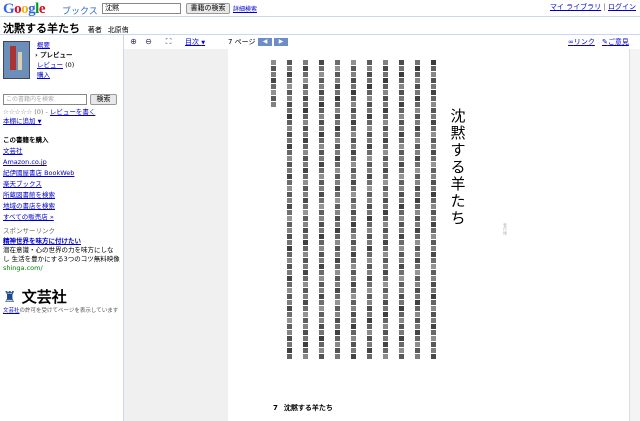 The image size is (640, 421). Describe the element at coordinates (70, 65) in the screenshot. I see `reviews-count: (0)` at that location.